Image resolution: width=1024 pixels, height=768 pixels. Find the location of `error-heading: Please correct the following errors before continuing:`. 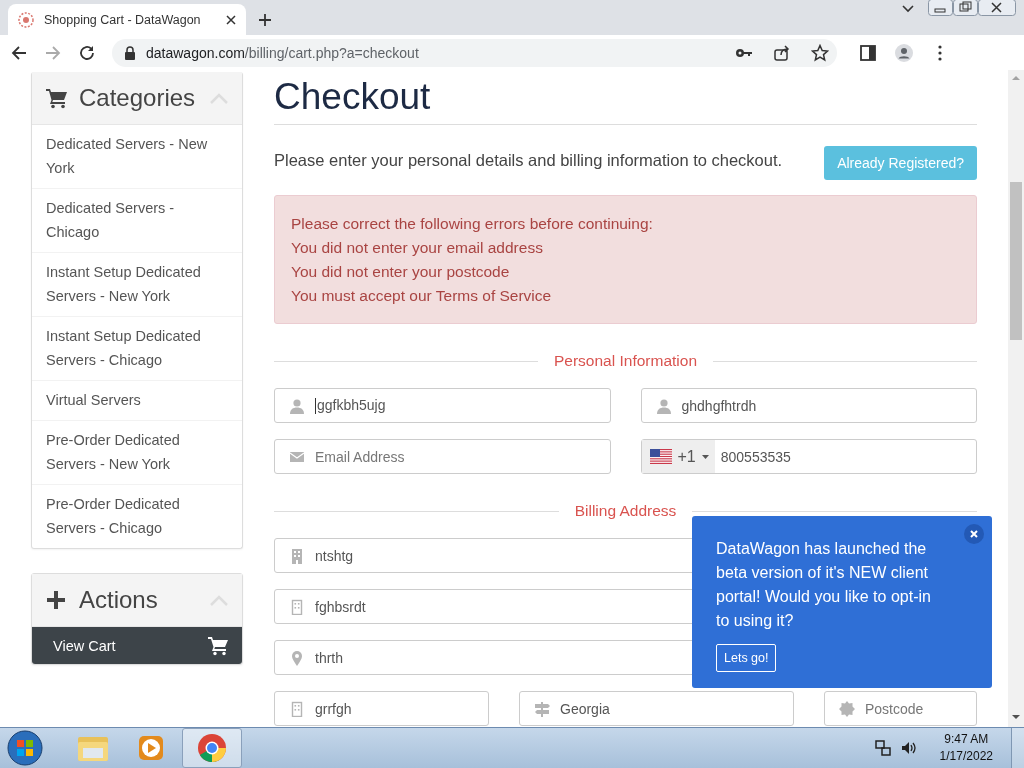

error-heading: Please correct the following errors before continuing: is located at coordinates (472, 224).